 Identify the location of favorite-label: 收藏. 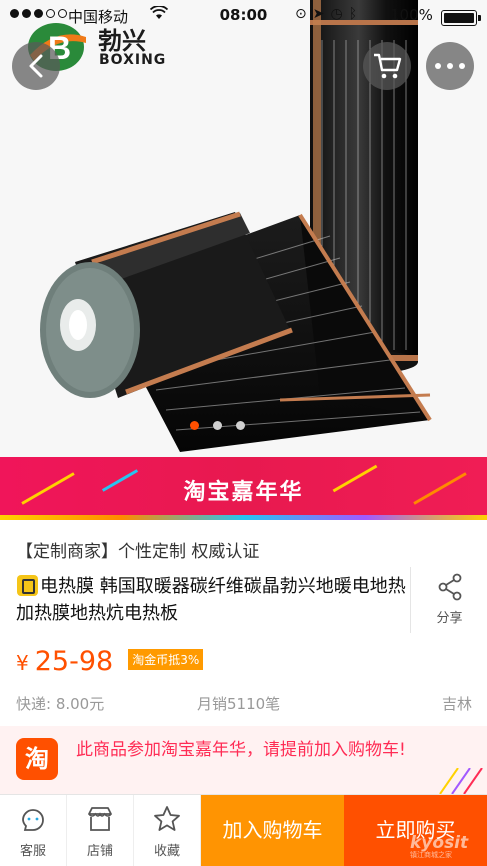
(166, 851).